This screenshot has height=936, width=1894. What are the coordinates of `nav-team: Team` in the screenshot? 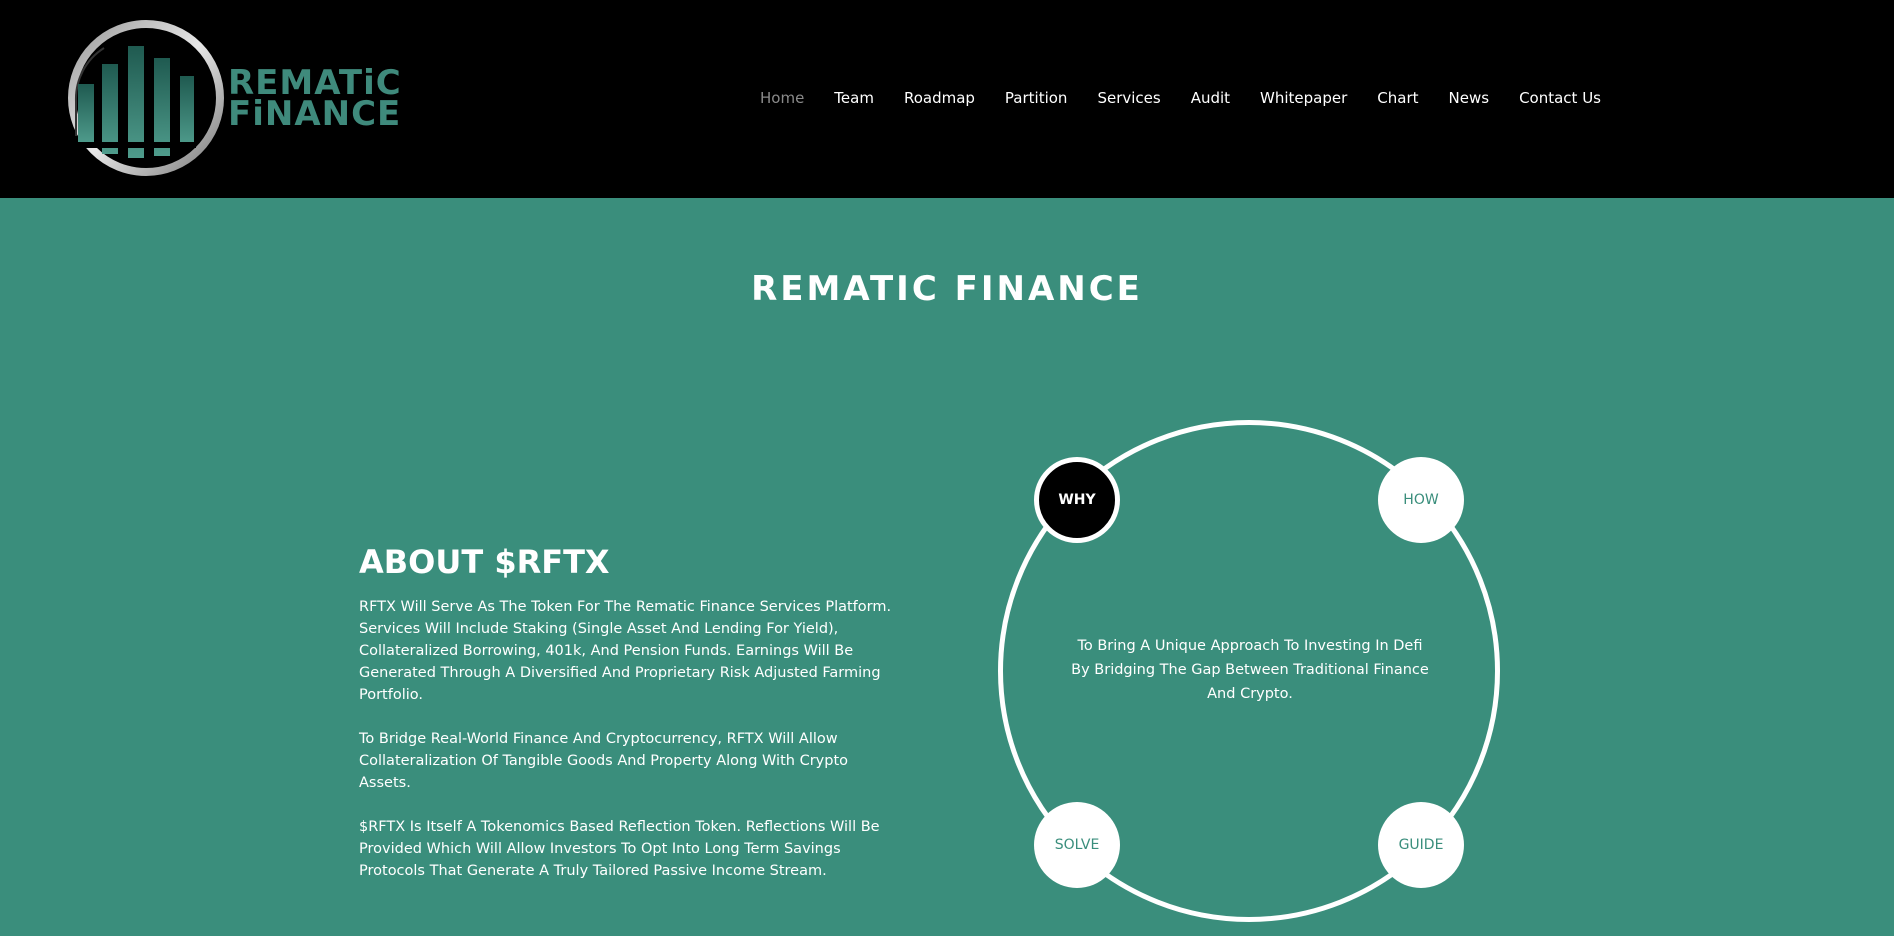 It's located at (854, 98).